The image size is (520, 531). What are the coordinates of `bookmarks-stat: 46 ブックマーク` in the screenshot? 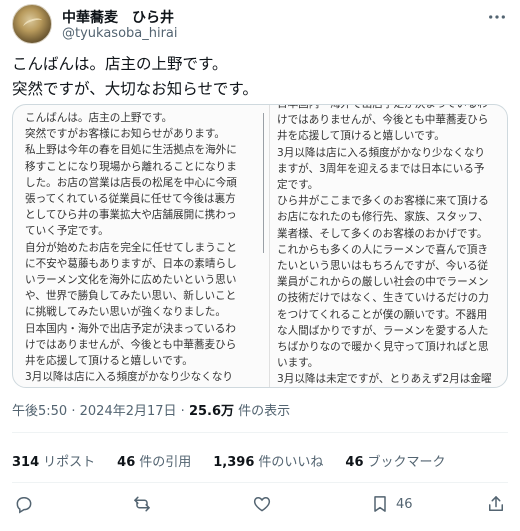 It's located at (395, 460).